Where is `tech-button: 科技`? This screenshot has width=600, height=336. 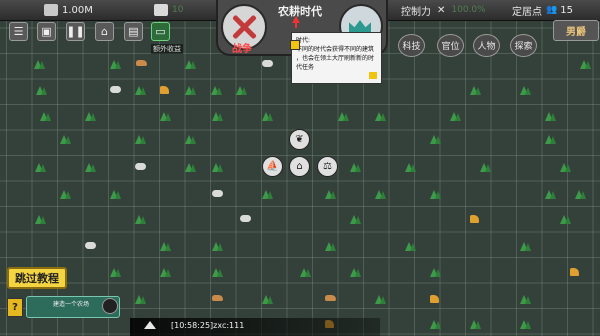 tech-button: 科技 is located at coordinates (411, 45).